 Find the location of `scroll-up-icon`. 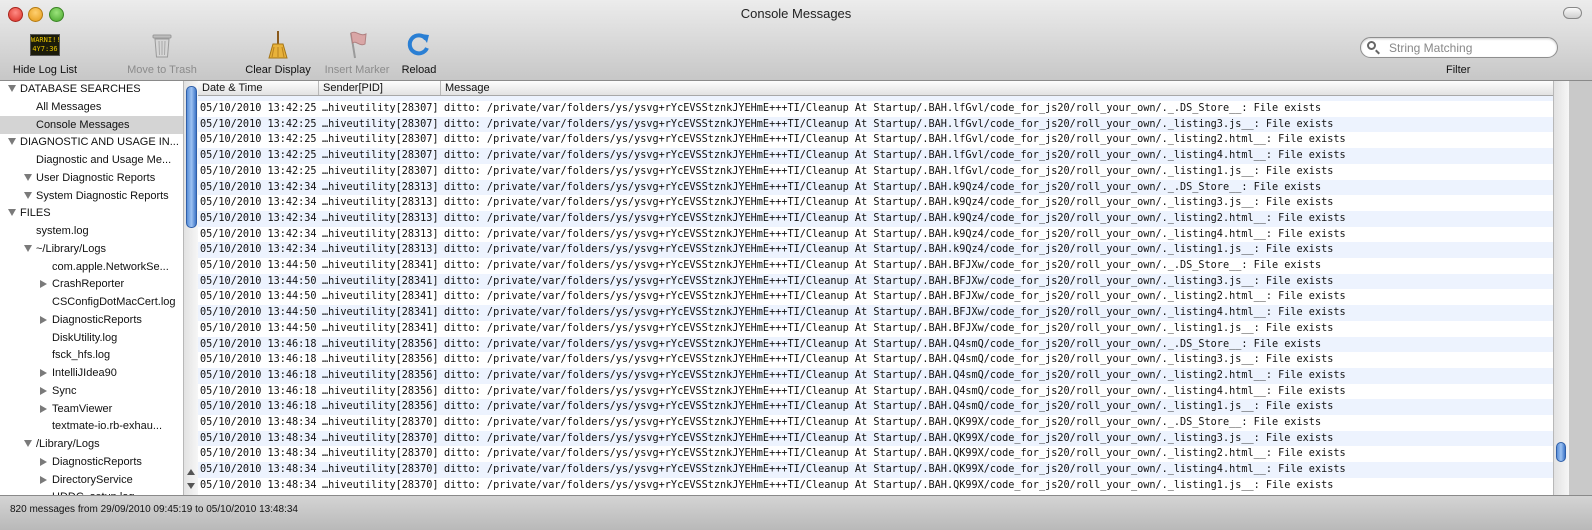

scroll-up-icon is located at coordinates (191, 472).